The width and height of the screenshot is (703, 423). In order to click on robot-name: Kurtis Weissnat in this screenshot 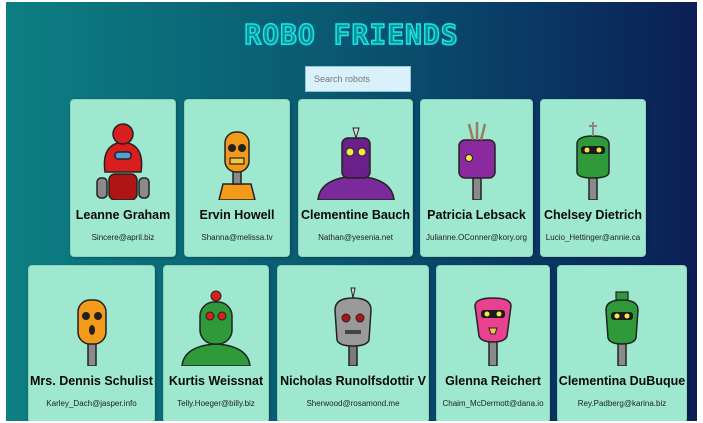, I will do `click(216, 381)`.